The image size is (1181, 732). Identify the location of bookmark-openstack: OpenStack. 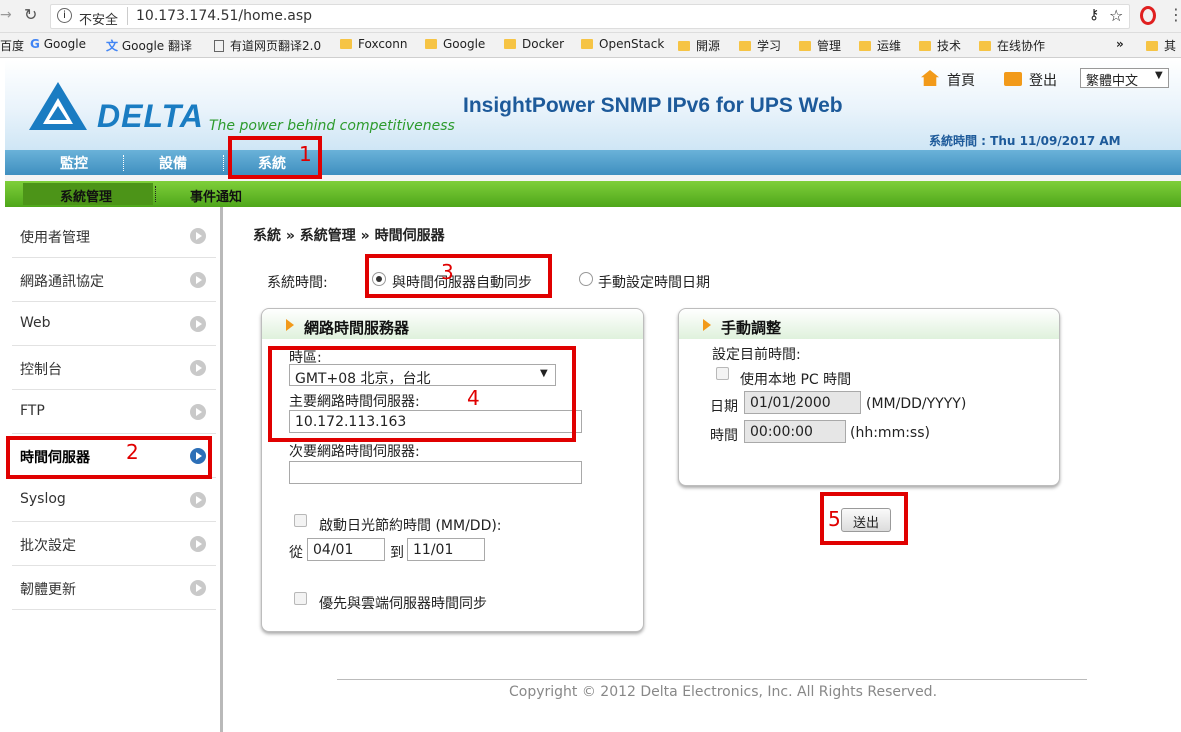
(622, 44).